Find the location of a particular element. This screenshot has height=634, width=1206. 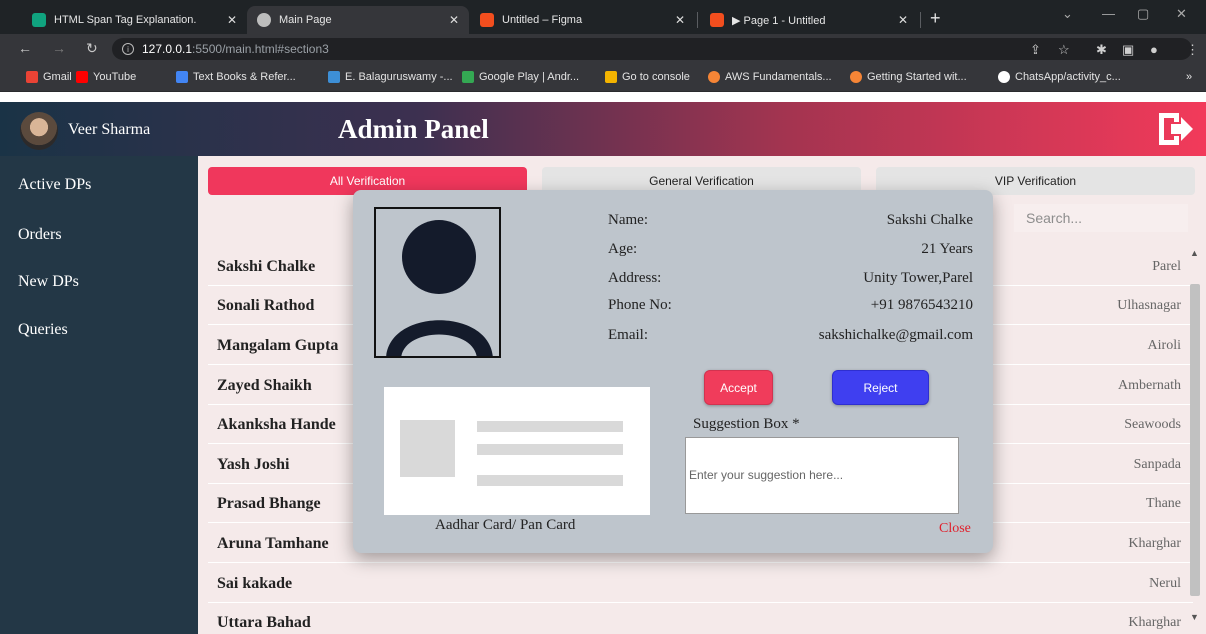

sidebar-item-orders: Orders is located at coordinates (40, 235).